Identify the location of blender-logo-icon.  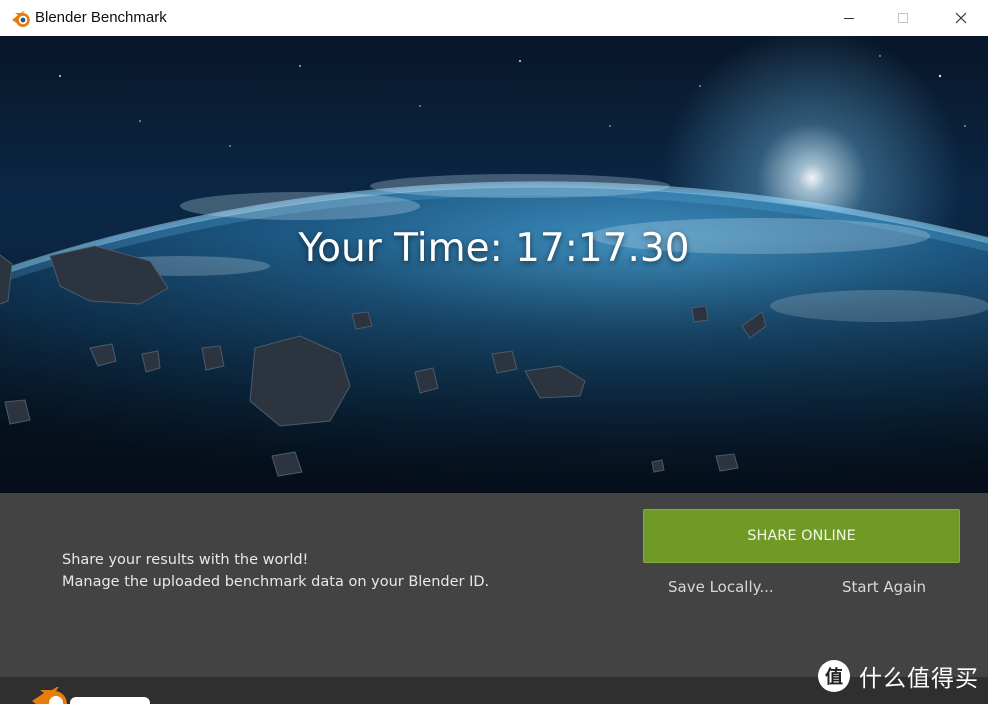
(21, 18).